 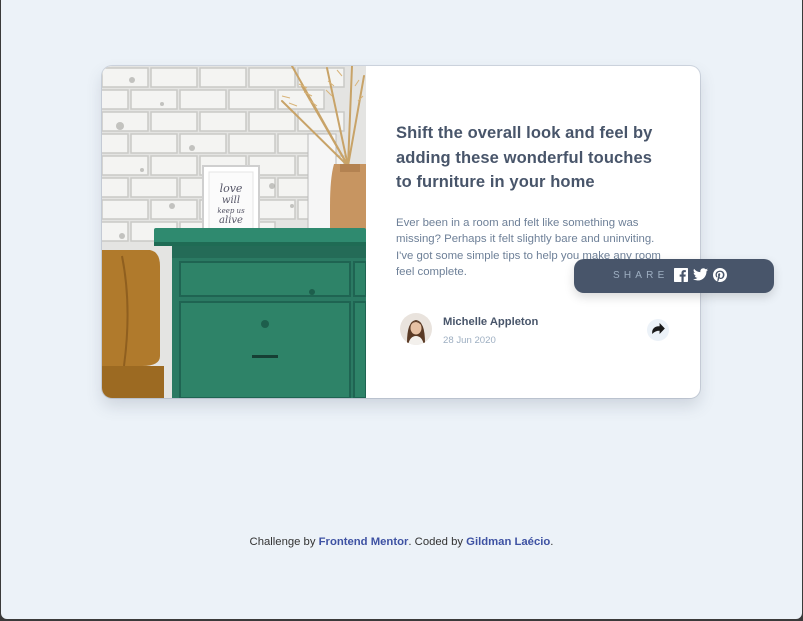 I want to click on share-popup: SHARE, so click(x=674, y=276).